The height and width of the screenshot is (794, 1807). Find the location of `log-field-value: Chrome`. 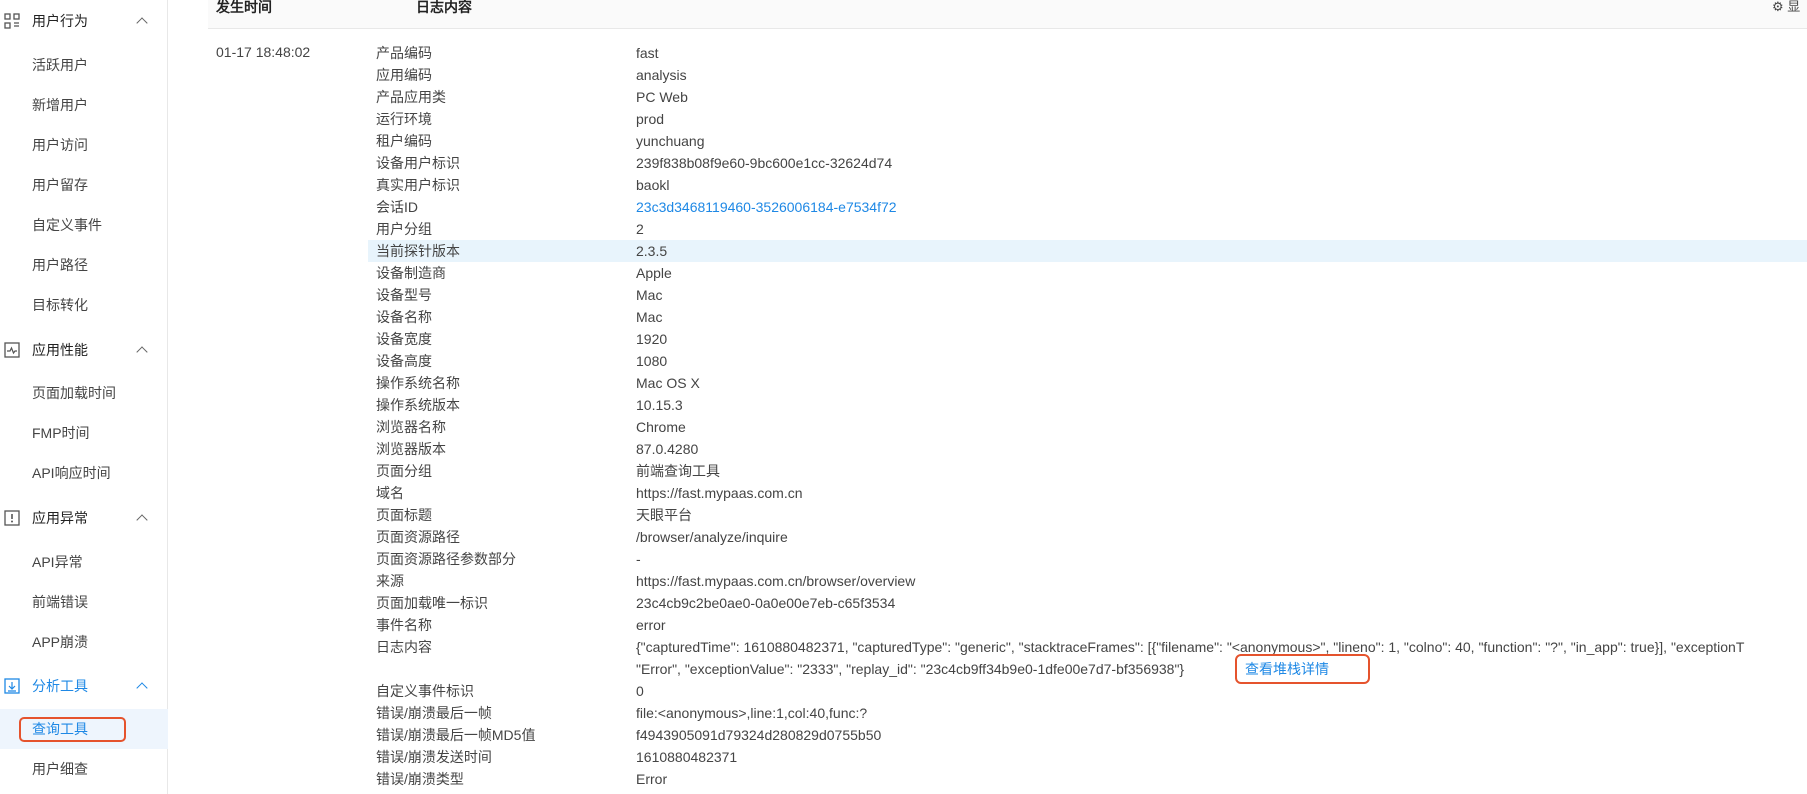

log-field-value: Chrome is located at coordinates (661, 427).